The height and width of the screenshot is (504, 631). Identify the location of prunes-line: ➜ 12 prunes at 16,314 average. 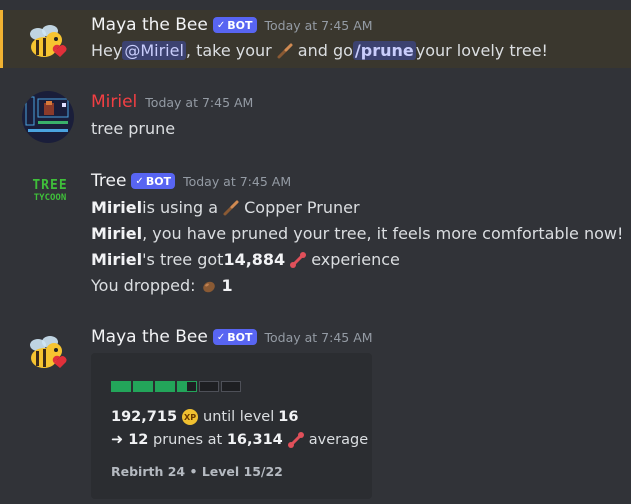
(239, 440).